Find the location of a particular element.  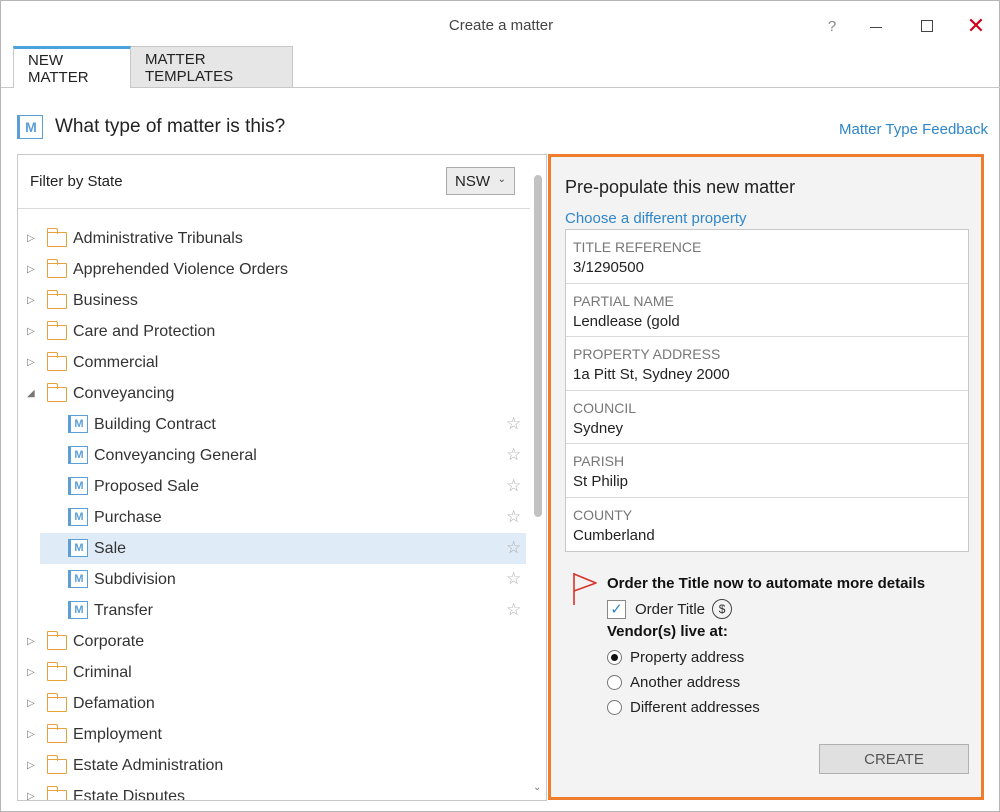

vendor-label: Vendor(s) live at: is located at coordinates (667, 631).